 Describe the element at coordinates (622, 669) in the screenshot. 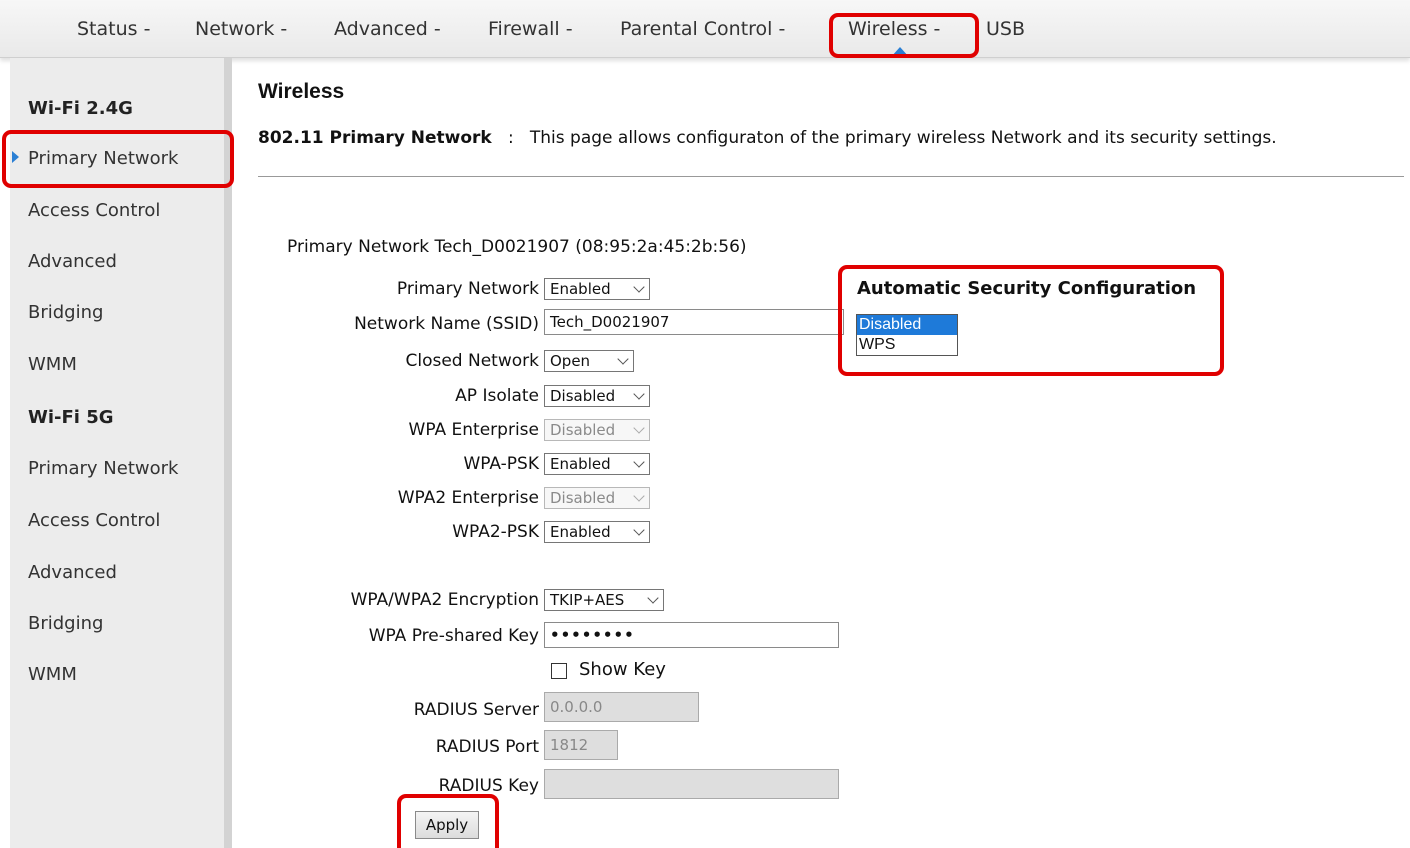

I see `show-key-label: Show Key` at that location.